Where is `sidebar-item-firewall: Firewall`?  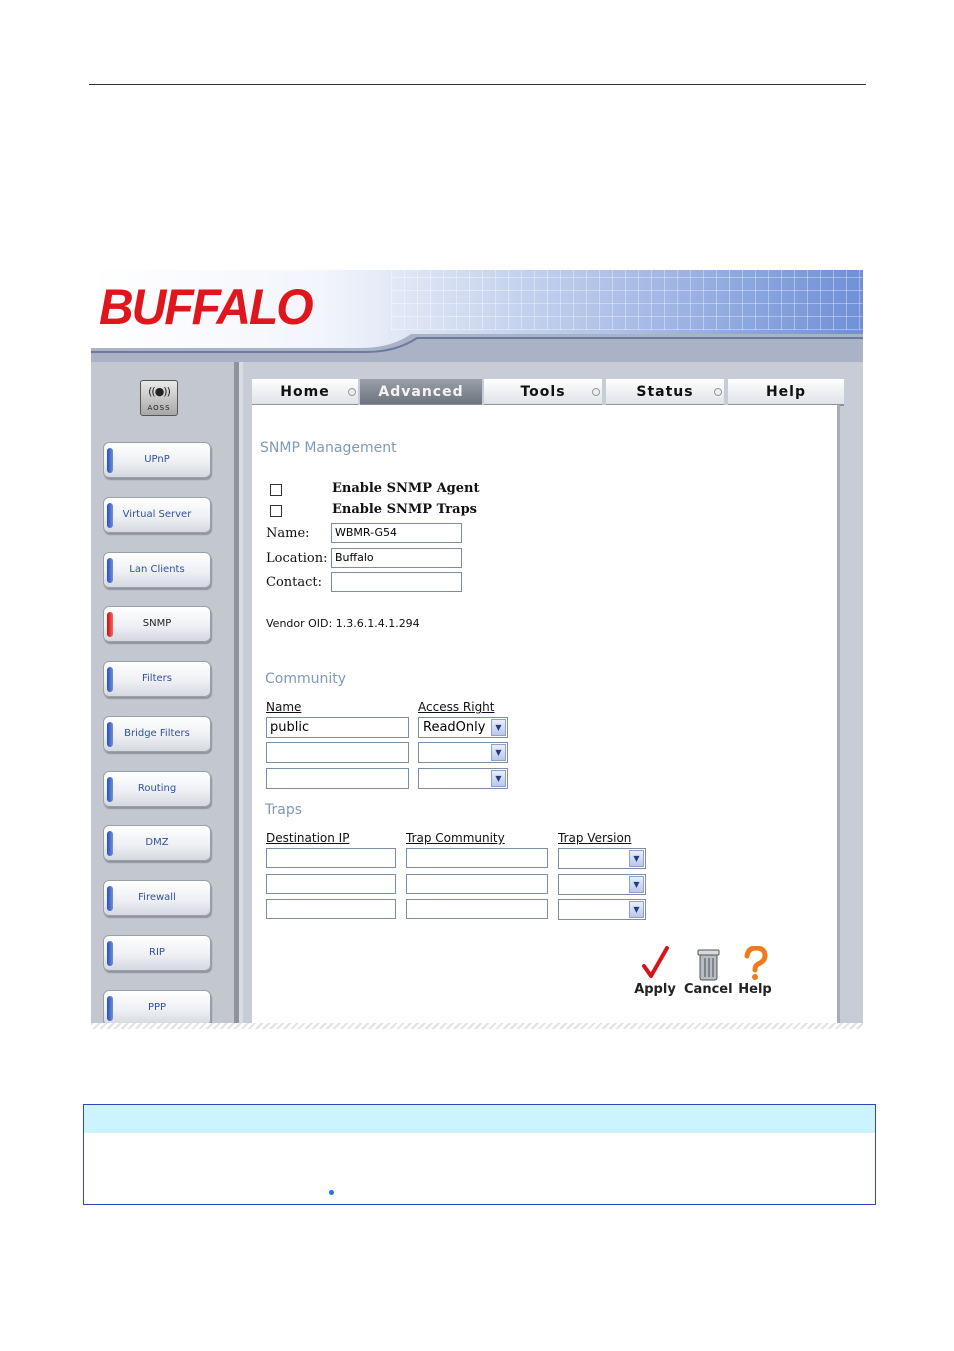 sidebar-item-firewall: Firewall is located at coordinates (157, 898).